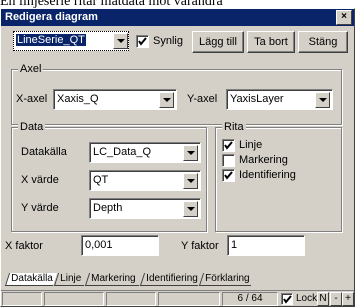 This screenshot has height=307, width=355. I want to click on visible-label: Synlig, so click(168, 41).